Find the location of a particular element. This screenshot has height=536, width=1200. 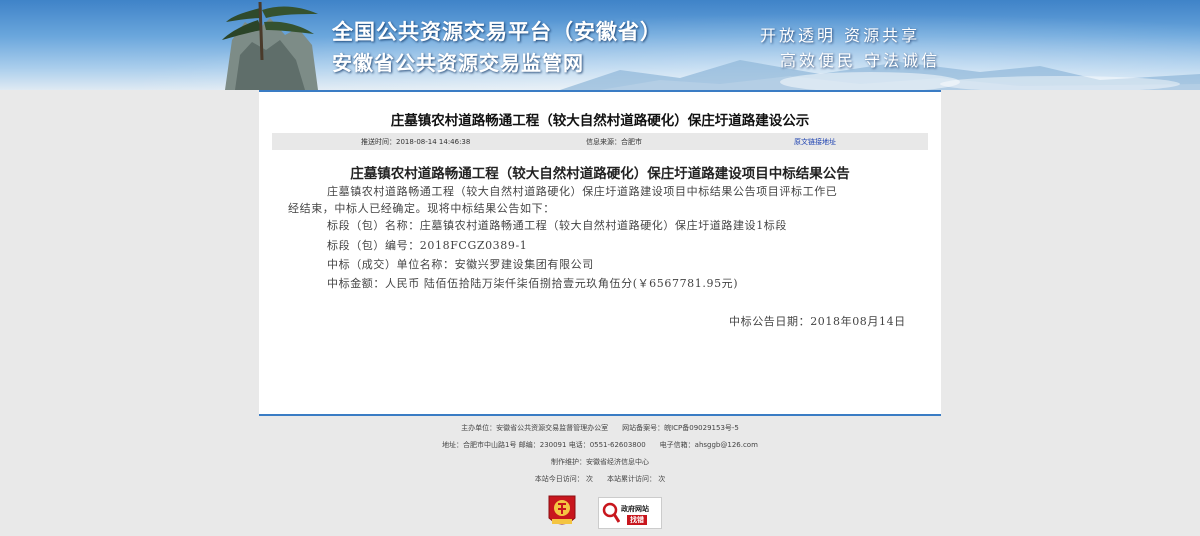

gov-badge-title: 政府网站 is located at coordinates (635, 509).